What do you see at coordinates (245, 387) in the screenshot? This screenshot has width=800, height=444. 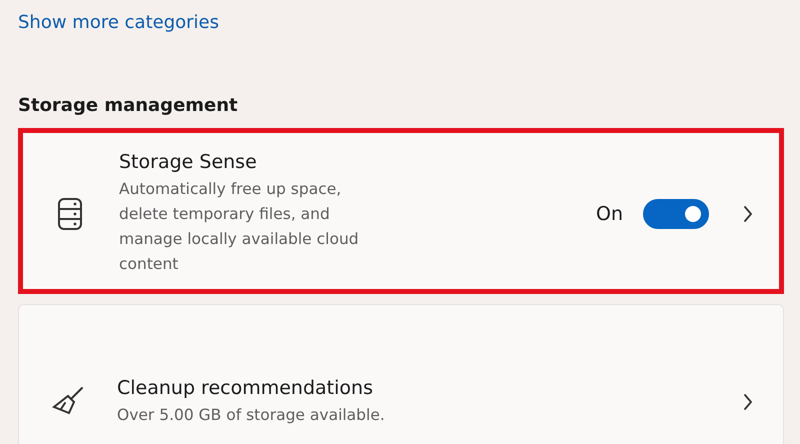 I see `card-title: Cleanup recommendations` at bounding box center [245, 387].